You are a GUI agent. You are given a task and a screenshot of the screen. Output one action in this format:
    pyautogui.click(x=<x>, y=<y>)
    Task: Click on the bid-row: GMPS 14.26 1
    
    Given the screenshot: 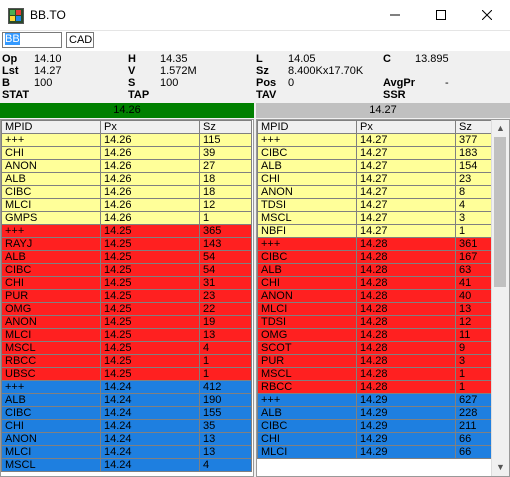 What is the action you would take?
    pyautogui.click(x=126, y=218)
    